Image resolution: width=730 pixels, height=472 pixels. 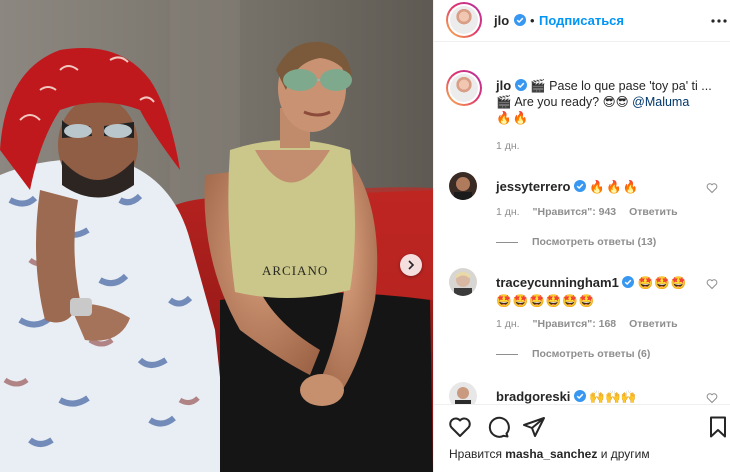 I want to click on author-avatar, so click(x=464, y=20).